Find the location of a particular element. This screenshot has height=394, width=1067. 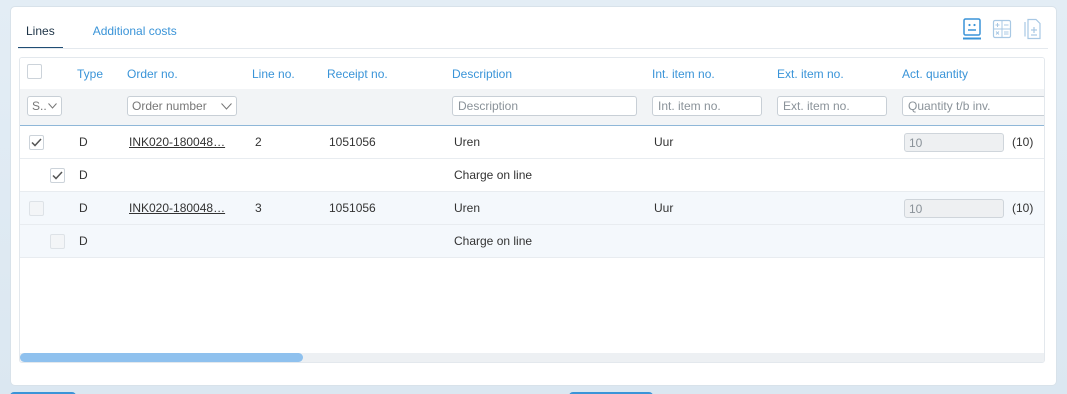

col-type: Type is located at coordinates (90, 74).